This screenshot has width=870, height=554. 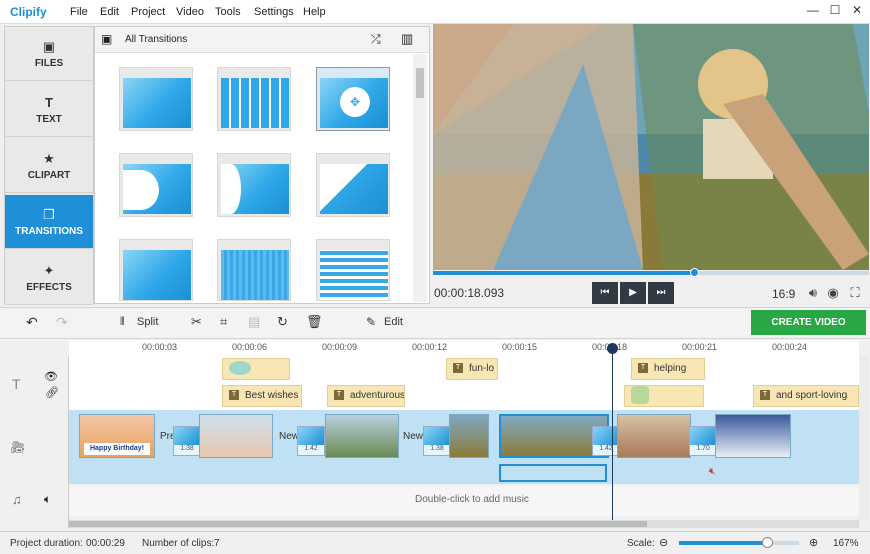 I want to click on menu-video: Video, so click(x=190, y=12).